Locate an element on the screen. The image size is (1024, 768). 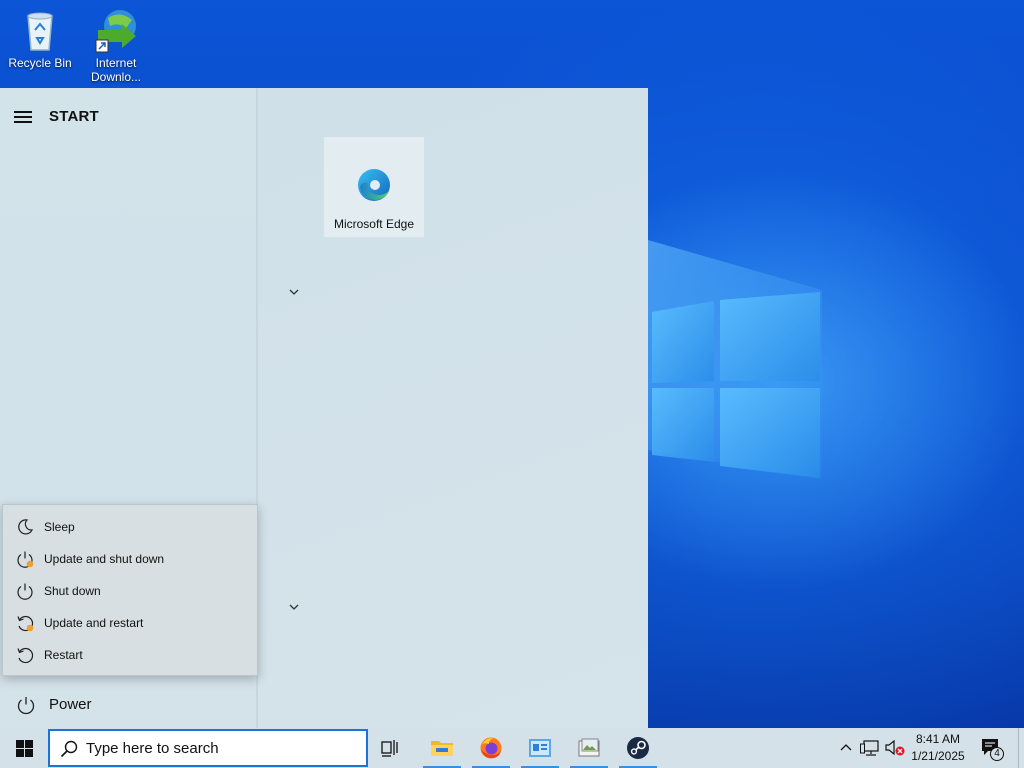
power-button: Power is located at coordinates (128, 705).